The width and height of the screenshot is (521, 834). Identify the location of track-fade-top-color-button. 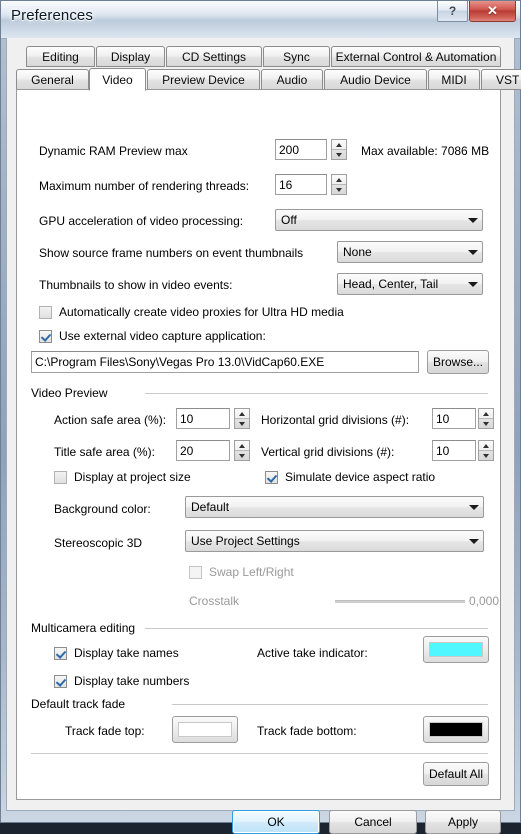
(205, 729).